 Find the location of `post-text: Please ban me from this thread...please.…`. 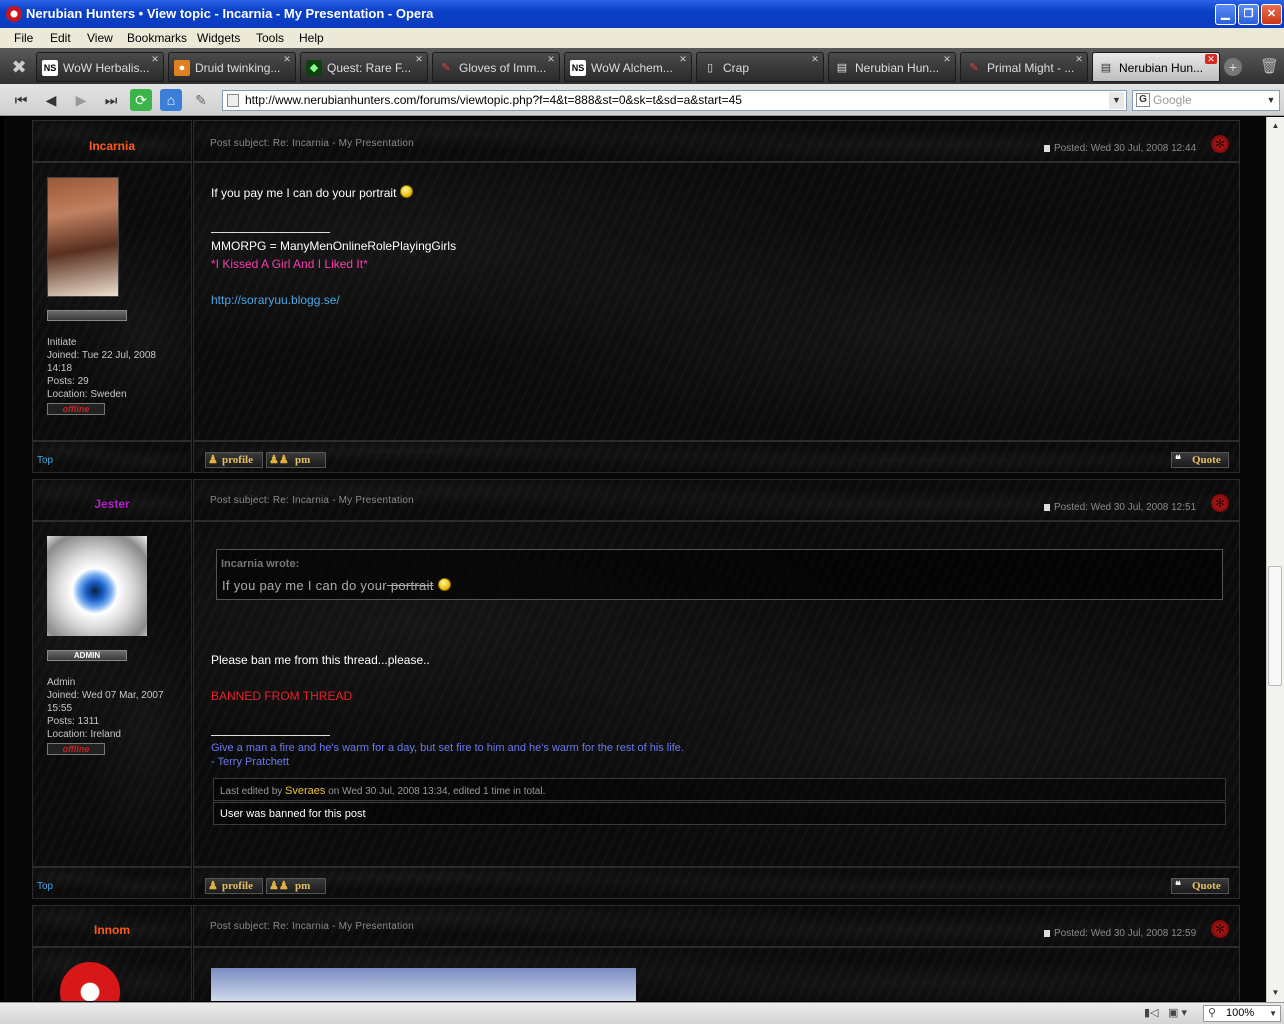

post-text: Please ban me from this thread...please.… is located at coordinates (320, 660).